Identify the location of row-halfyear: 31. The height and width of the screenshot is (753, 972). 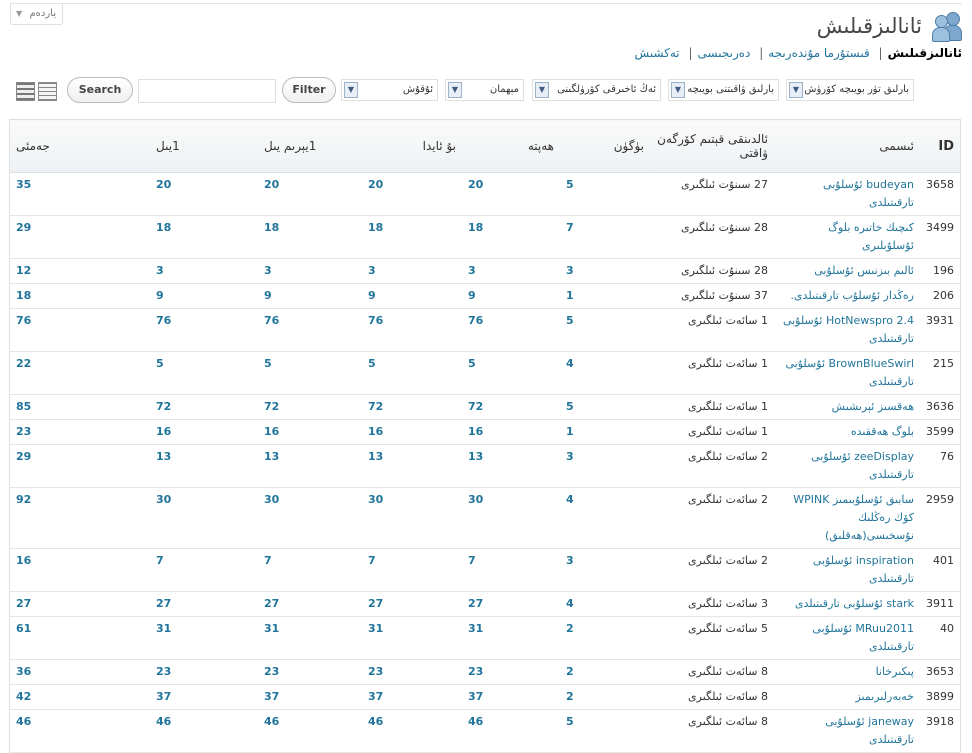
(310, 638).